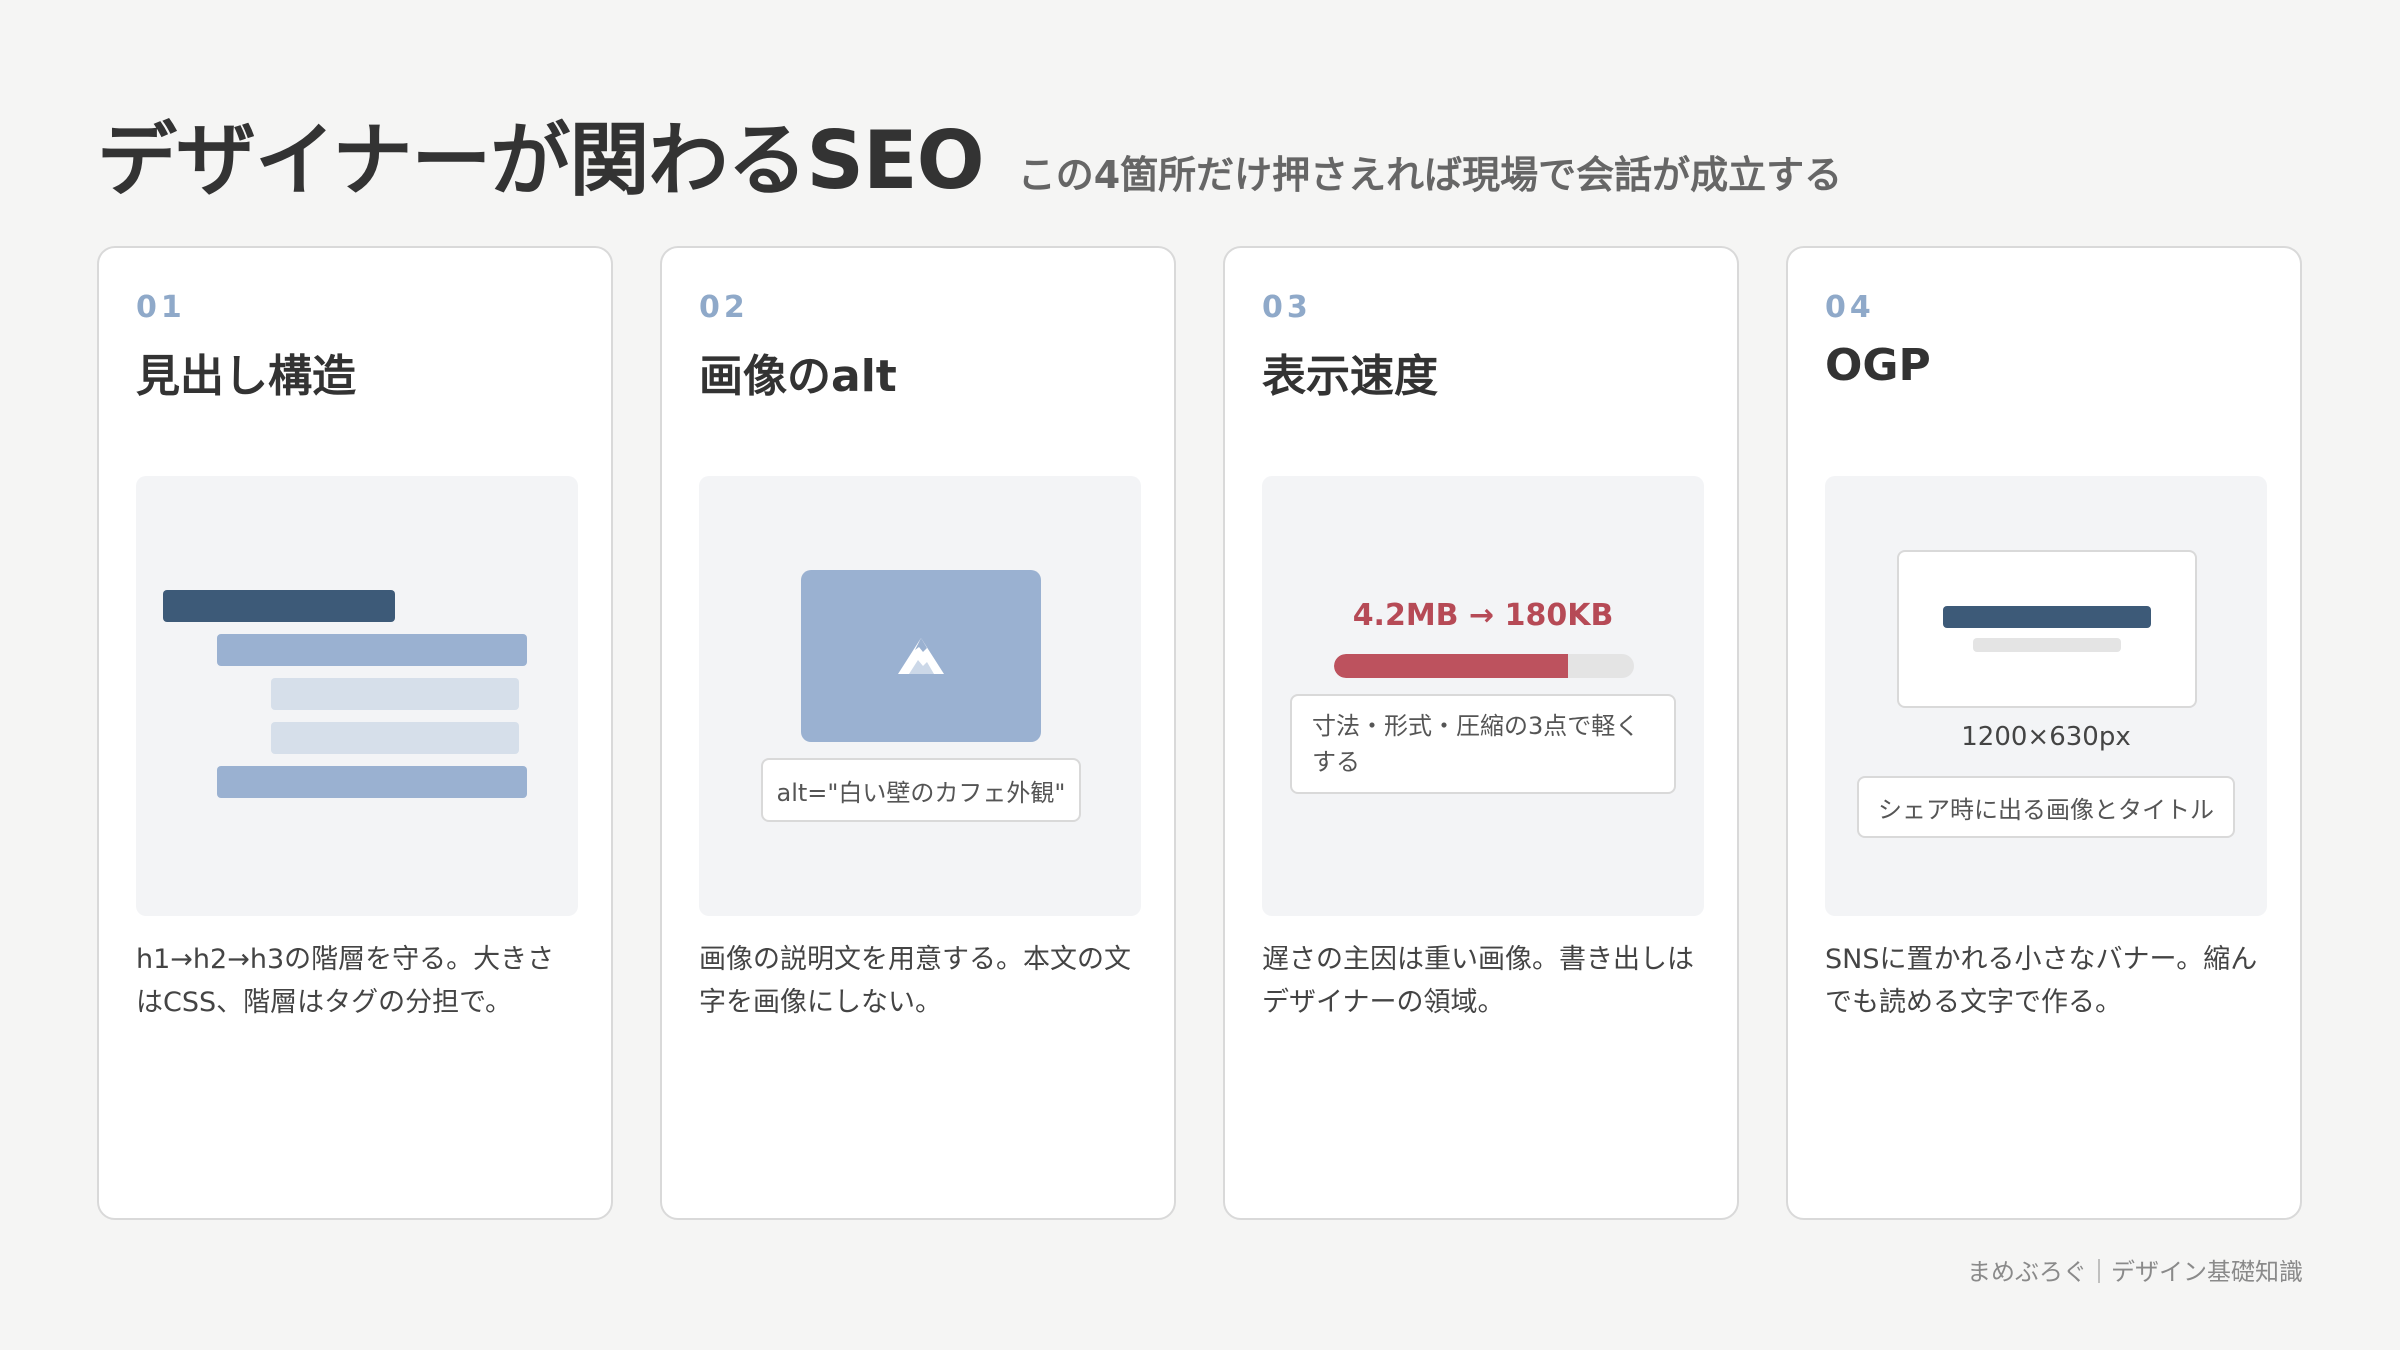 The image size is (2400, 1350). I want to click on page-subtitle: この4箇所だけ押さえれば現場で会話が成立する, so click(1430, 175).